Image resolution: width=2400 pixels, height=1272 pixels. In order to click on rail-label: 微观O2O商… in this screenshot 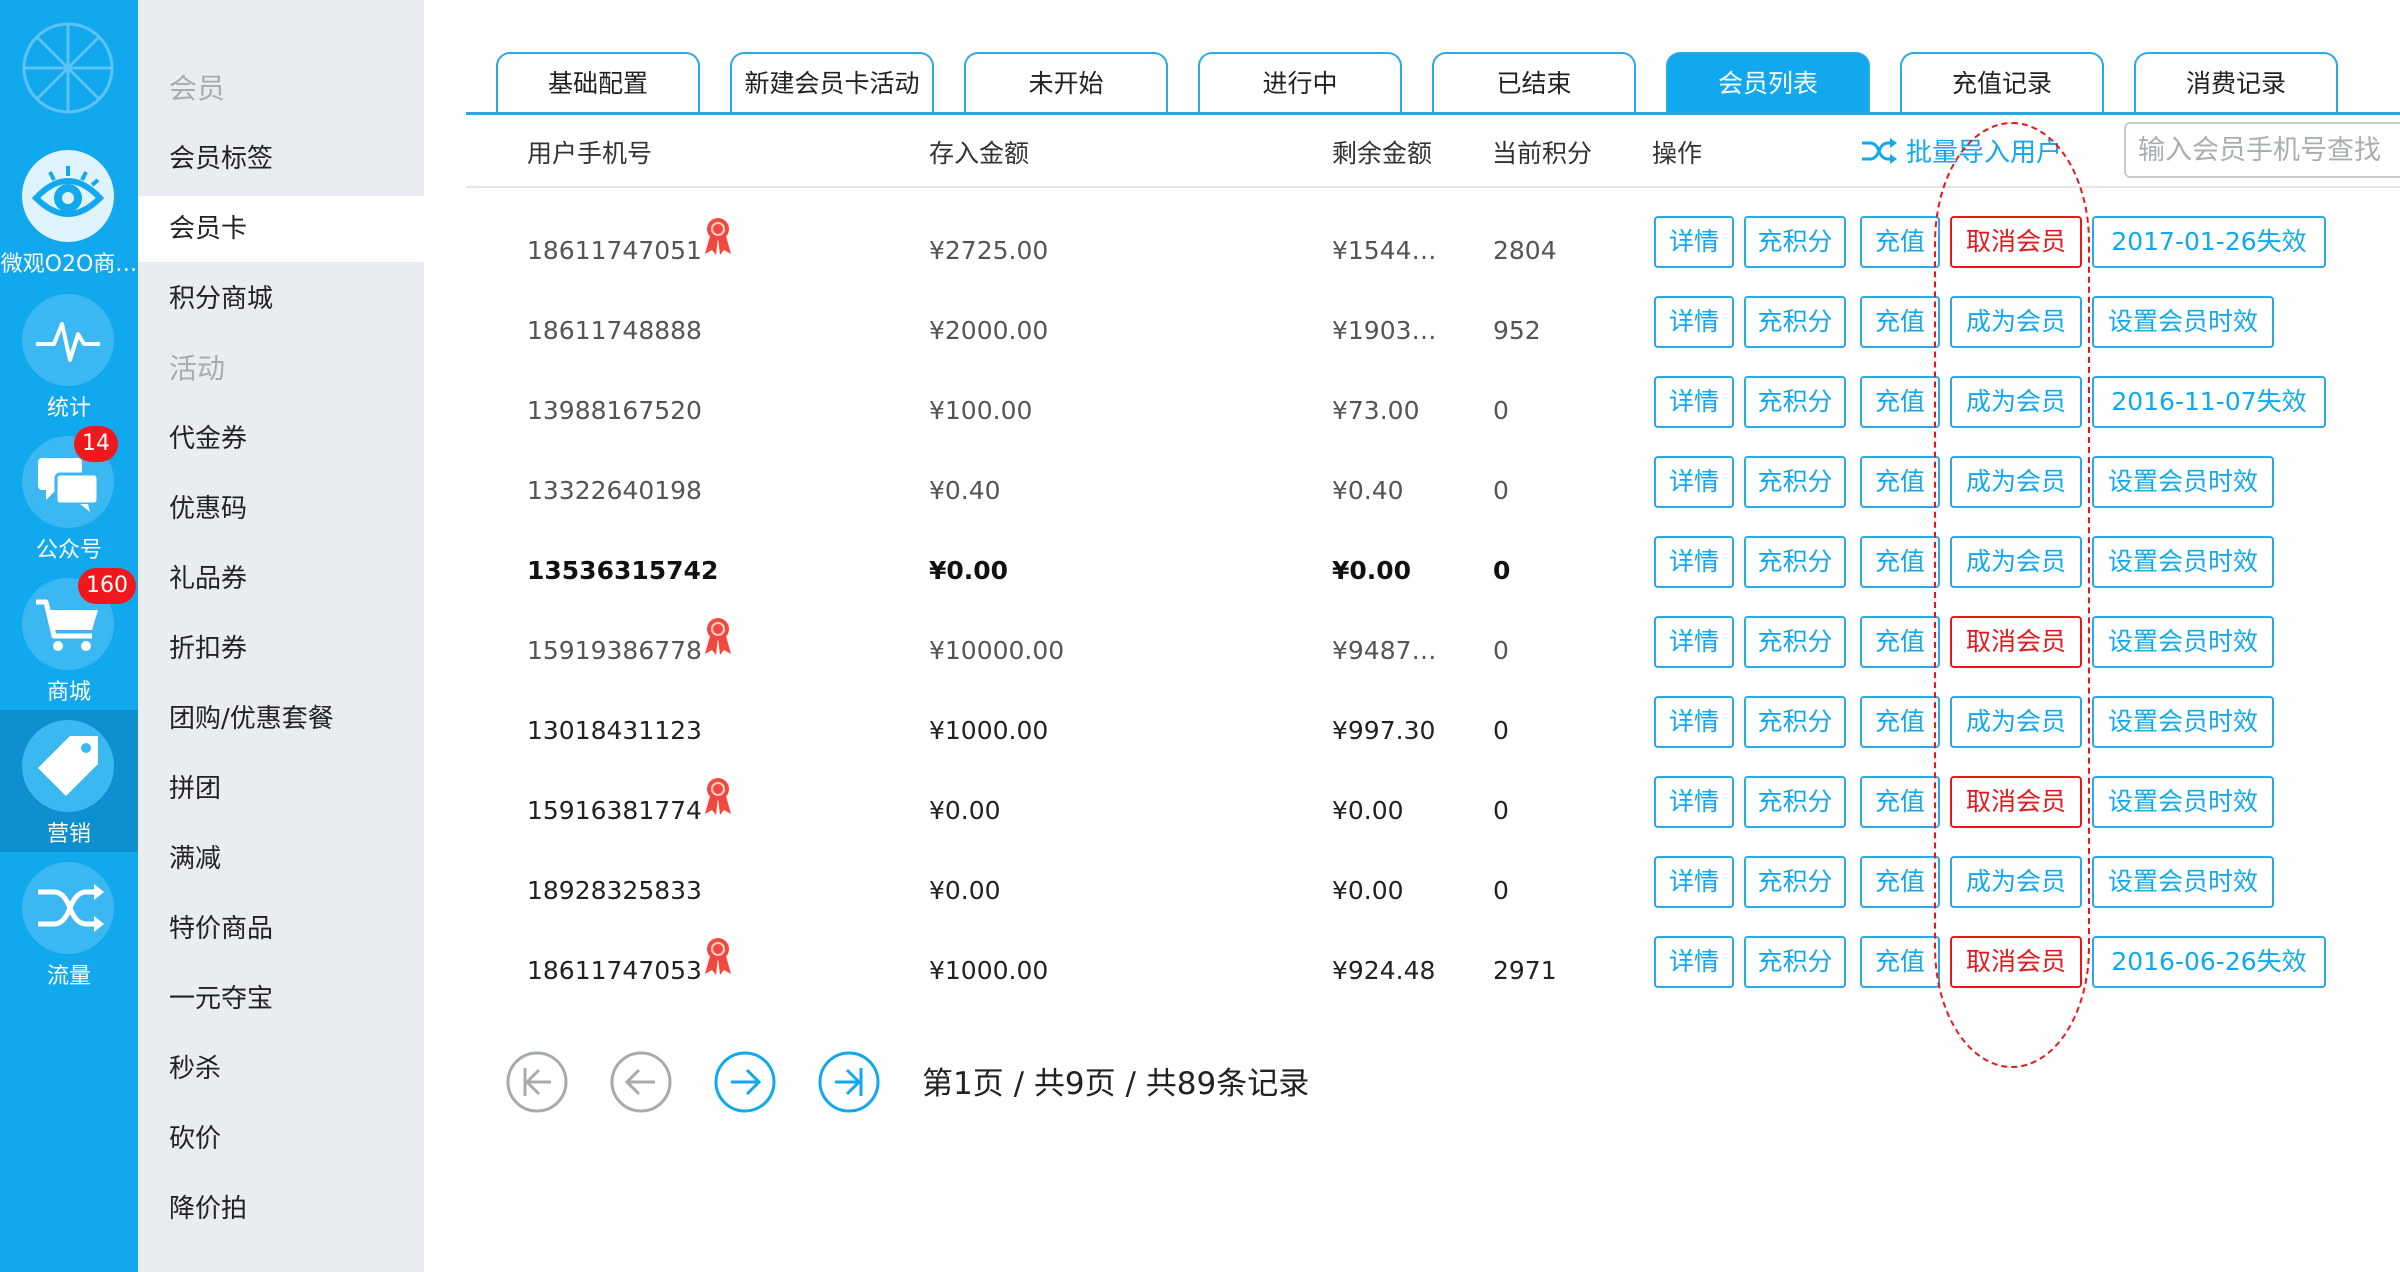, I will do `click(69, 264)`.